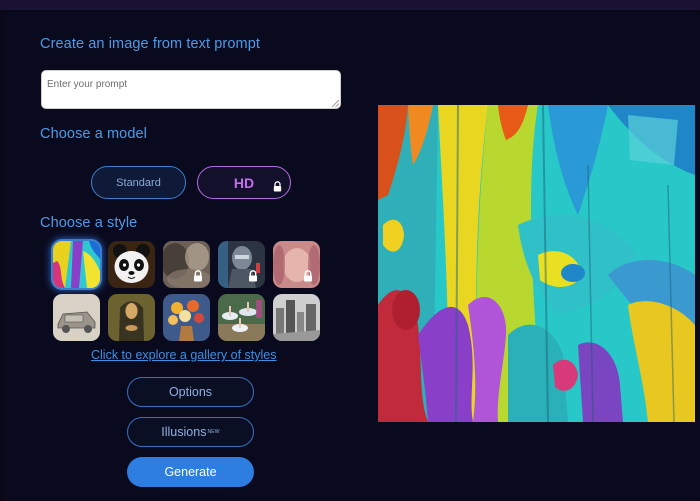 The image size is (700, 501). I want to click on hd-model-button: HD, so click(244, 182).